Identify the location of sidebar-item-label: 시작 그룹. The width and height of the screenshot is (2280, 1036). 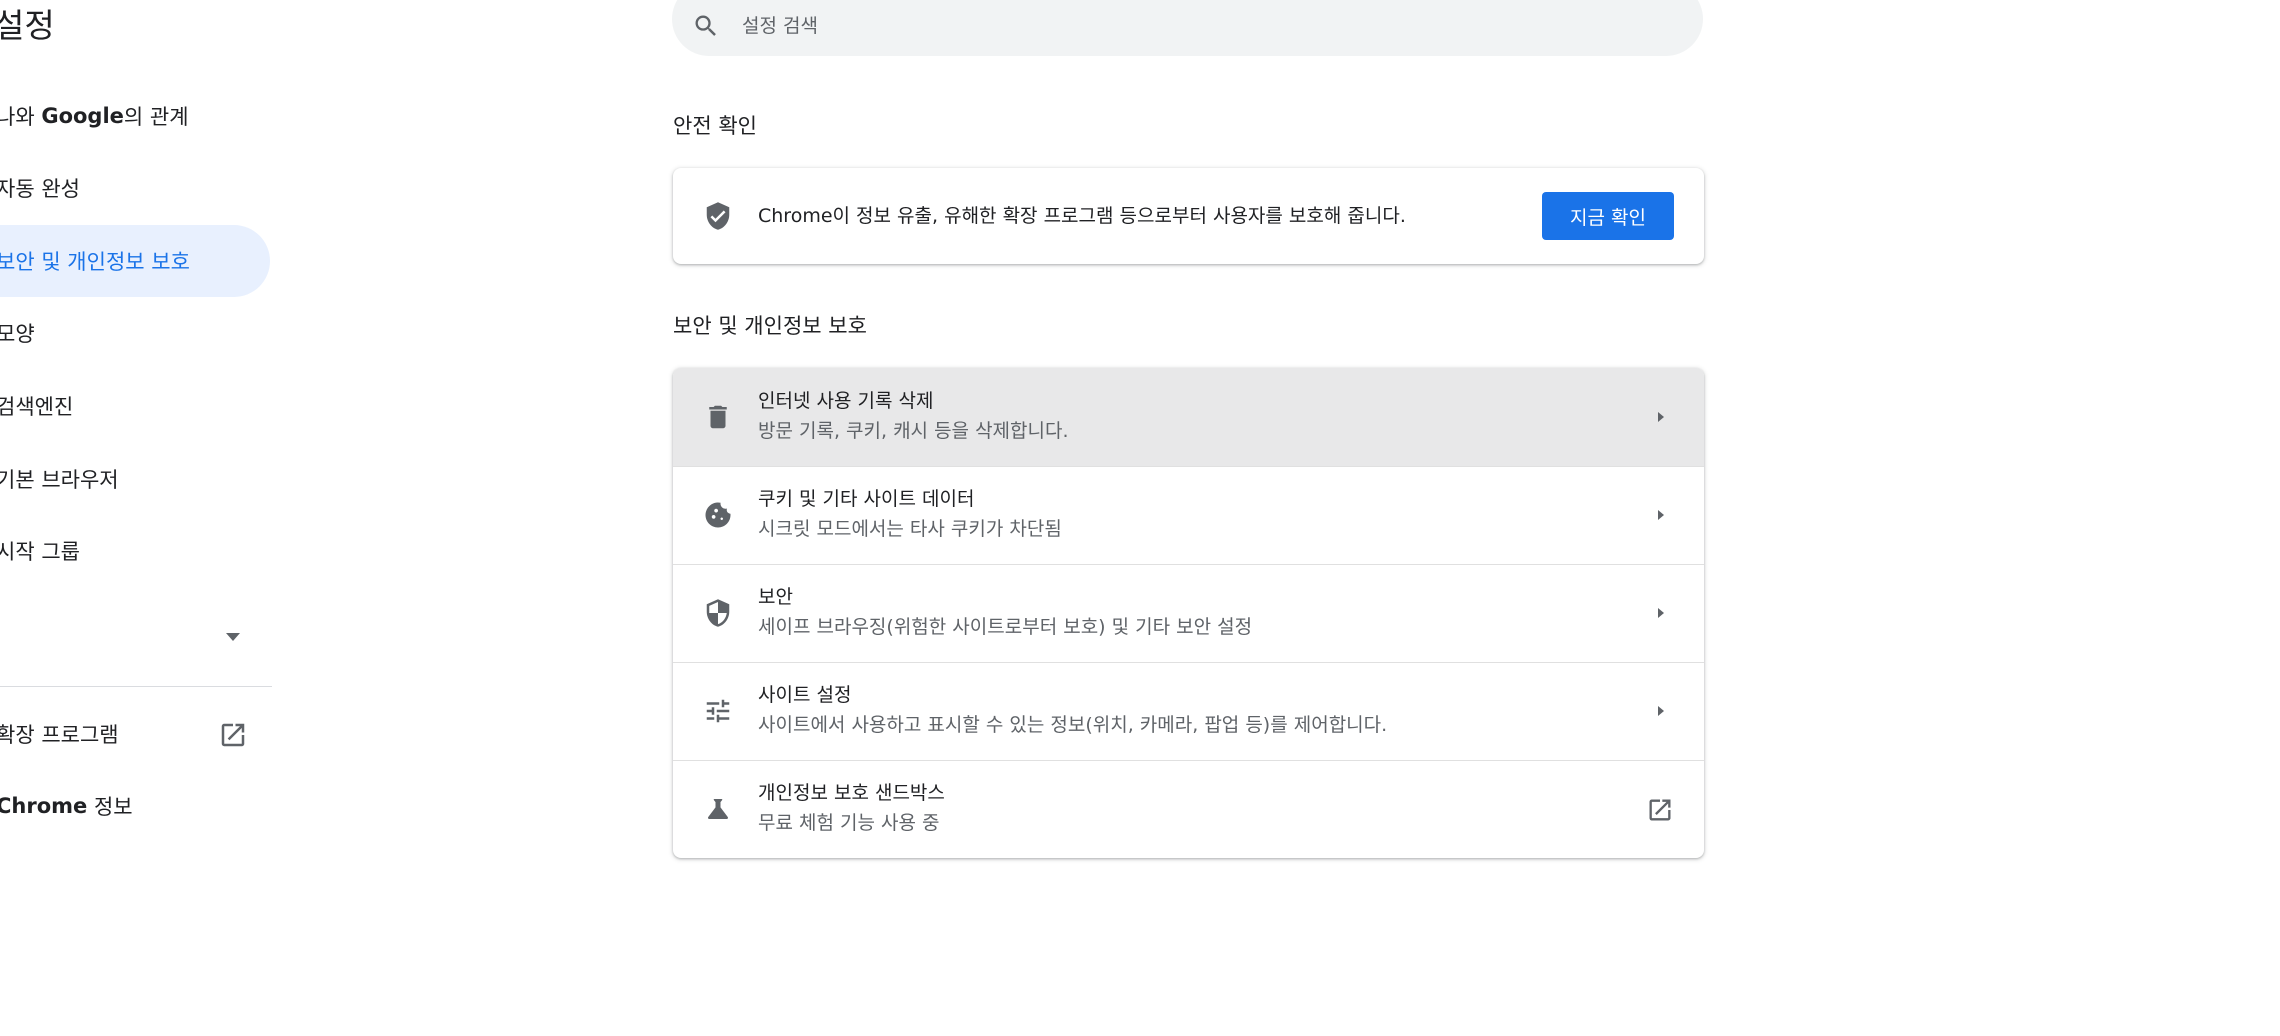
(40, 552).